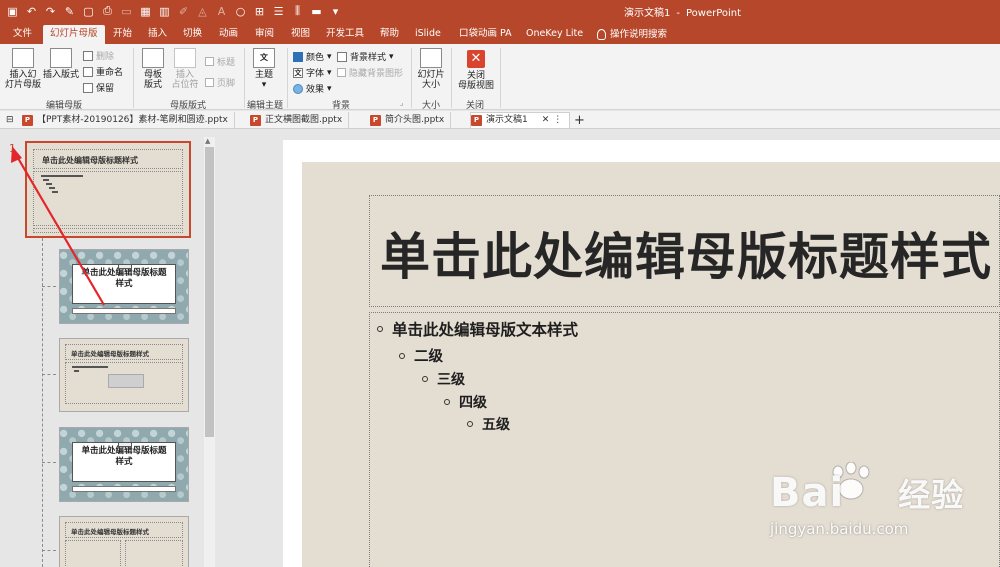  I want to click on fonts-dropdown: 文字体 ▾, so click(312, 72).